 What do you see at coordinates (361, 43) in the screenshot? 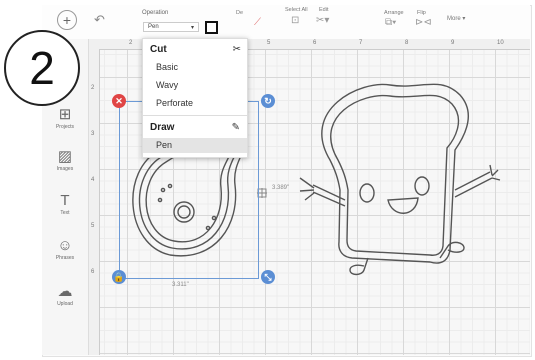
I see `ruler-number: 7` at bounding box center [361, 43].